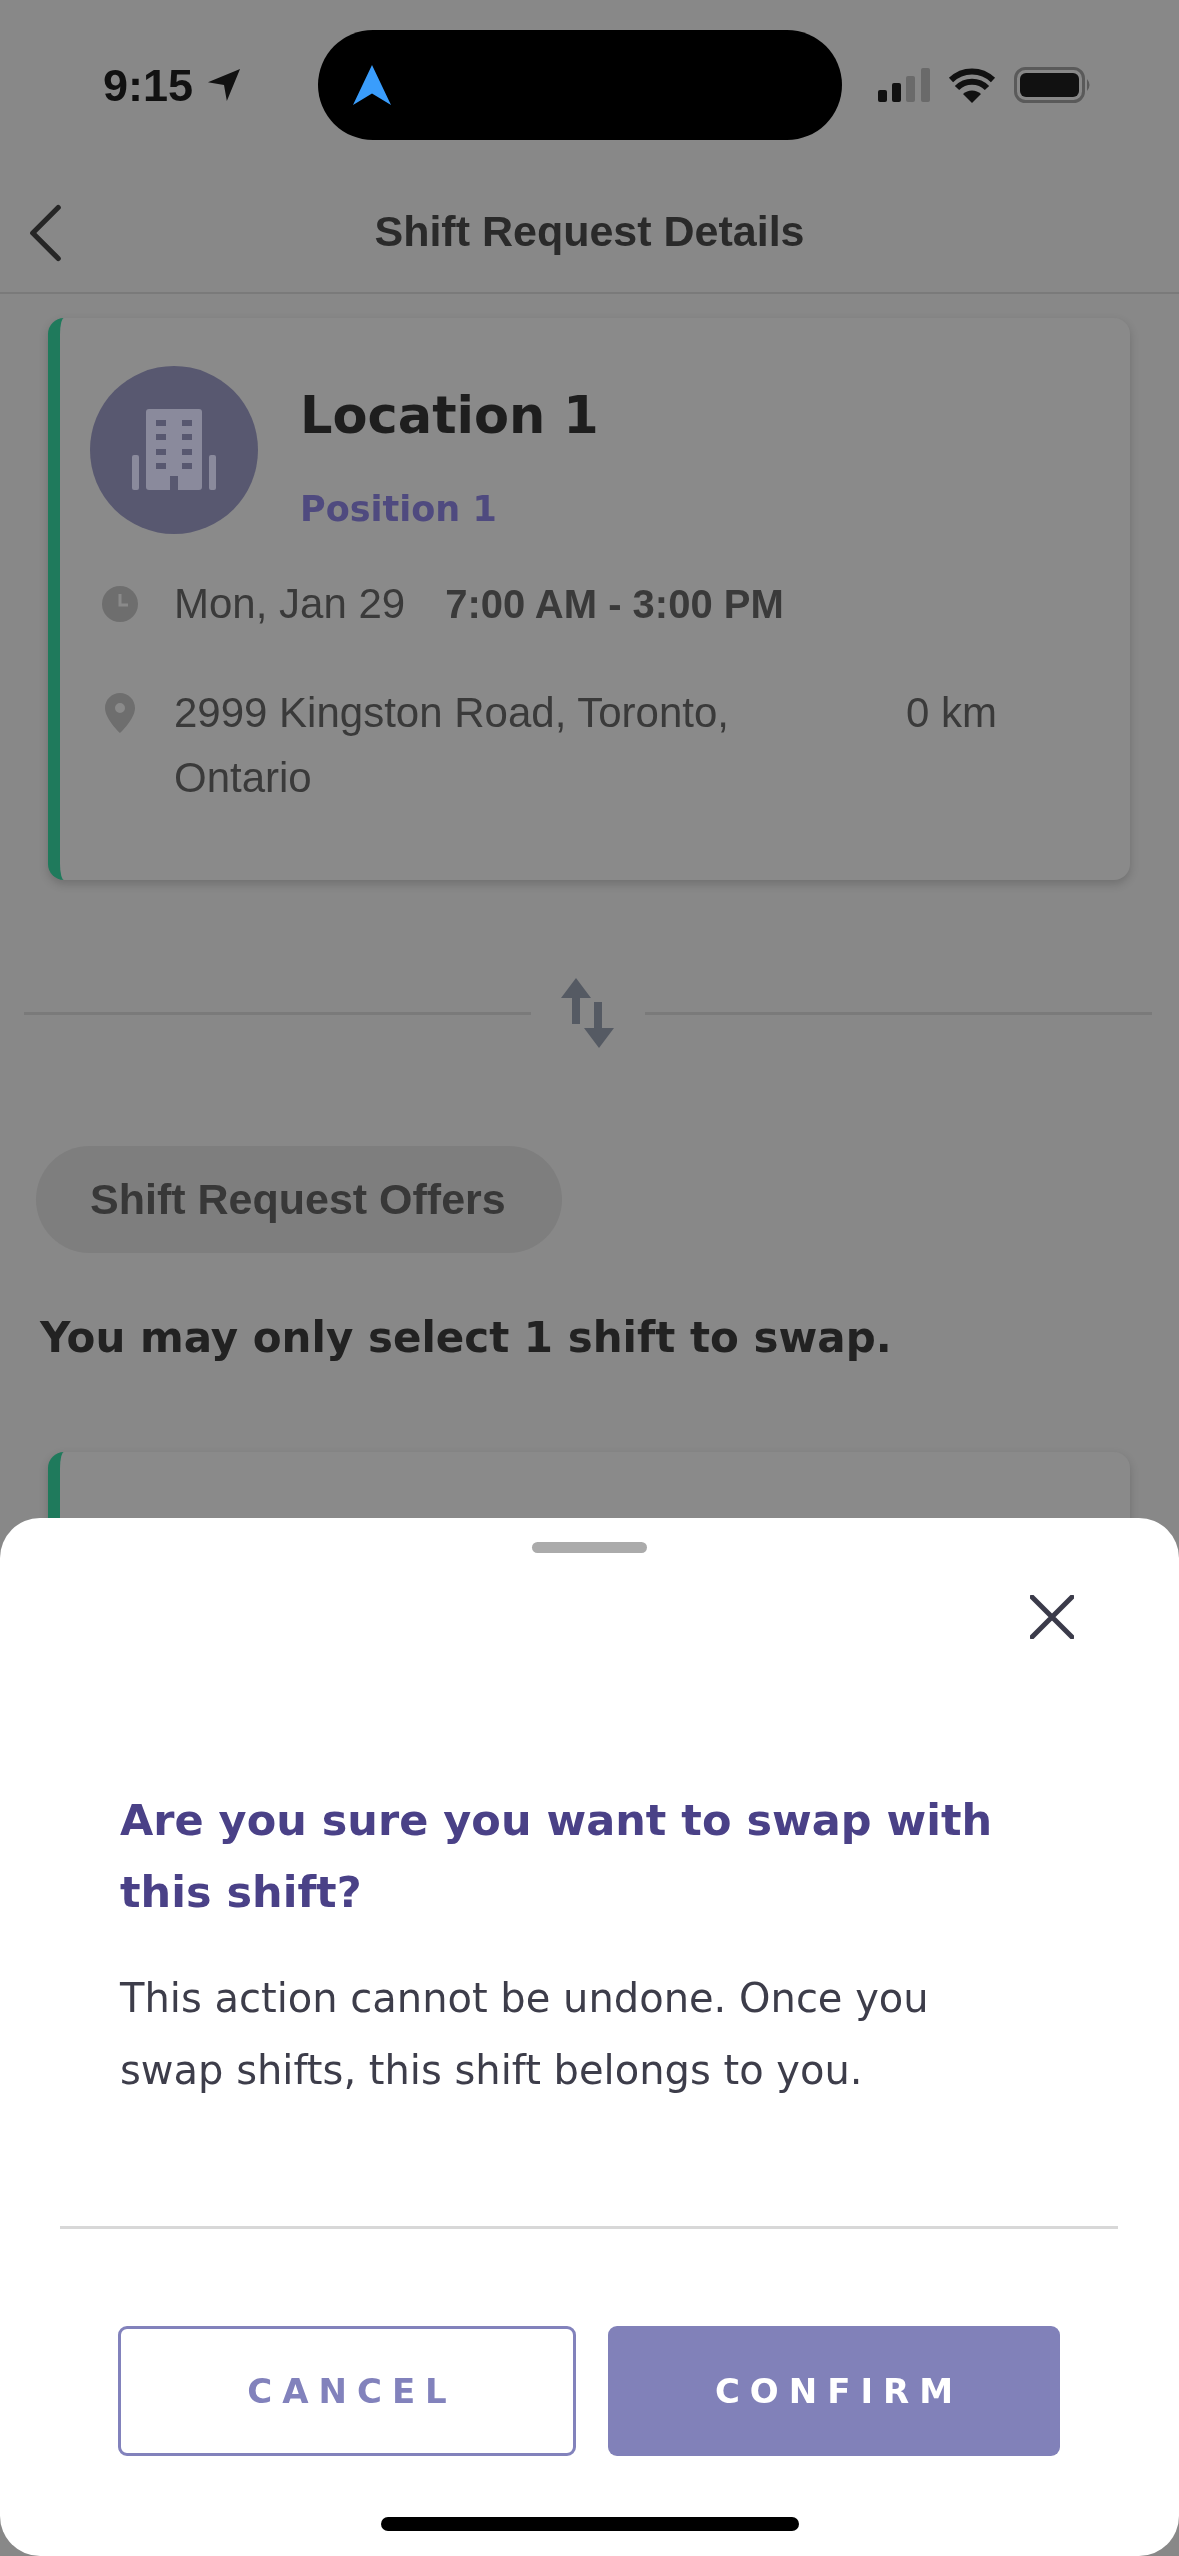  Describe the element at coordinates (525, 2034) in the screenshot. I see `dialog-message: This action cannot be undone. Once you swap shifts, this shift belongs to you.` at that location.